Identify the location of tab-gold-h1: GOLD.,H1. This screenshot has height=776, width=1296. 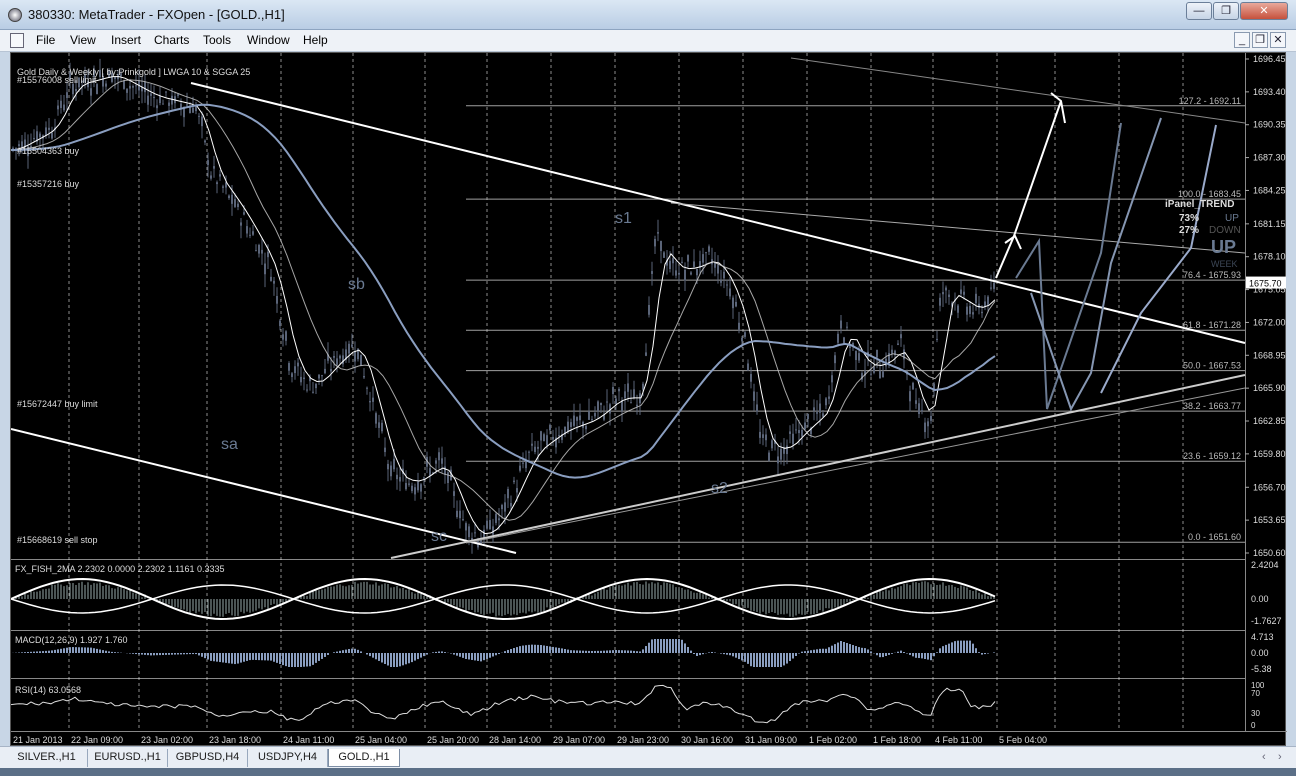
(364, 758).